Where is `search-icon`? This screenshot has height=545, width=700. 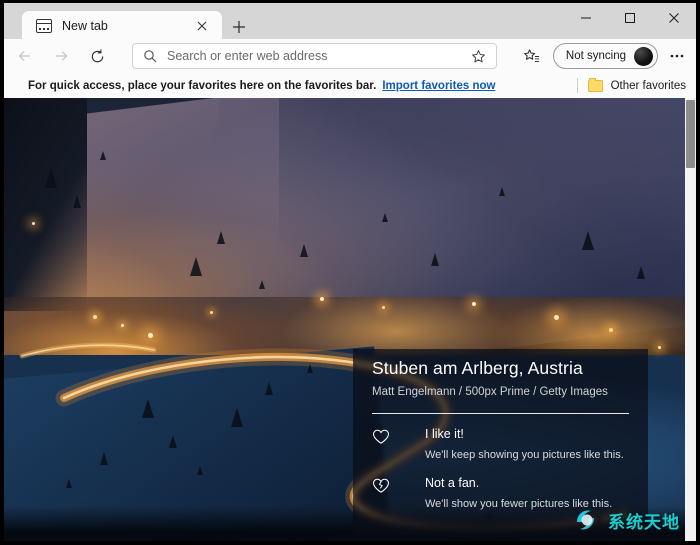 search-icon is located at coordinates (150, 56).